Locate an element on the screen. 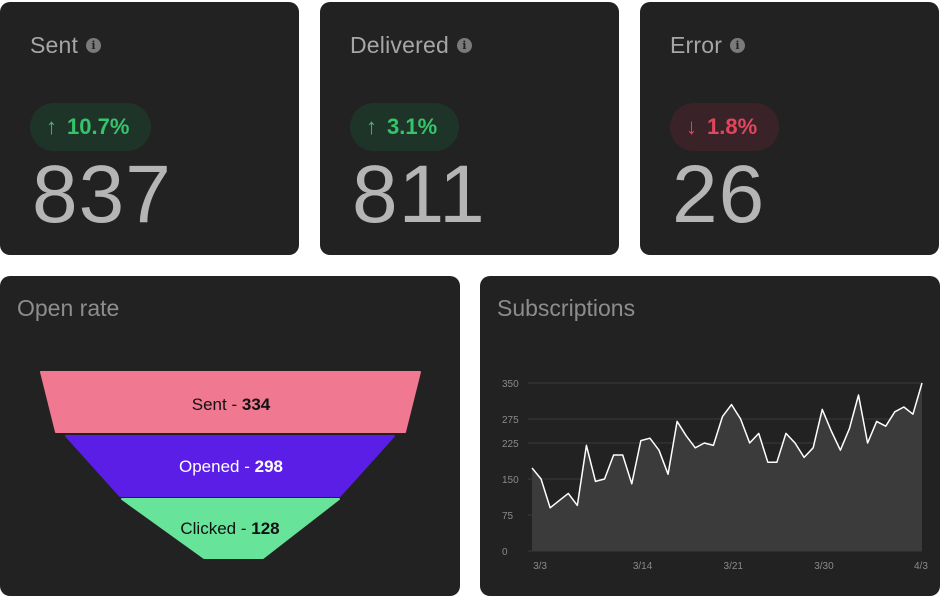 The height and width of the screenshot is (596, 941). change-badge: ↑ 3.1% is located at coordinates (405, 127).